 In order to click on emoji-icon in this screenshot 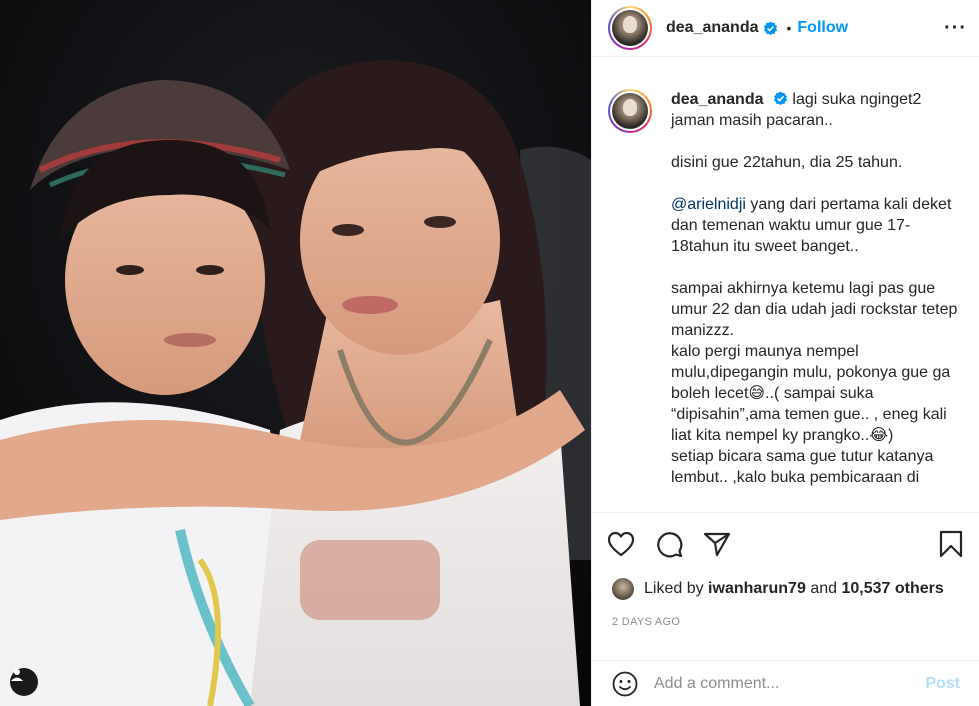, I will do `click(625, 684)`.